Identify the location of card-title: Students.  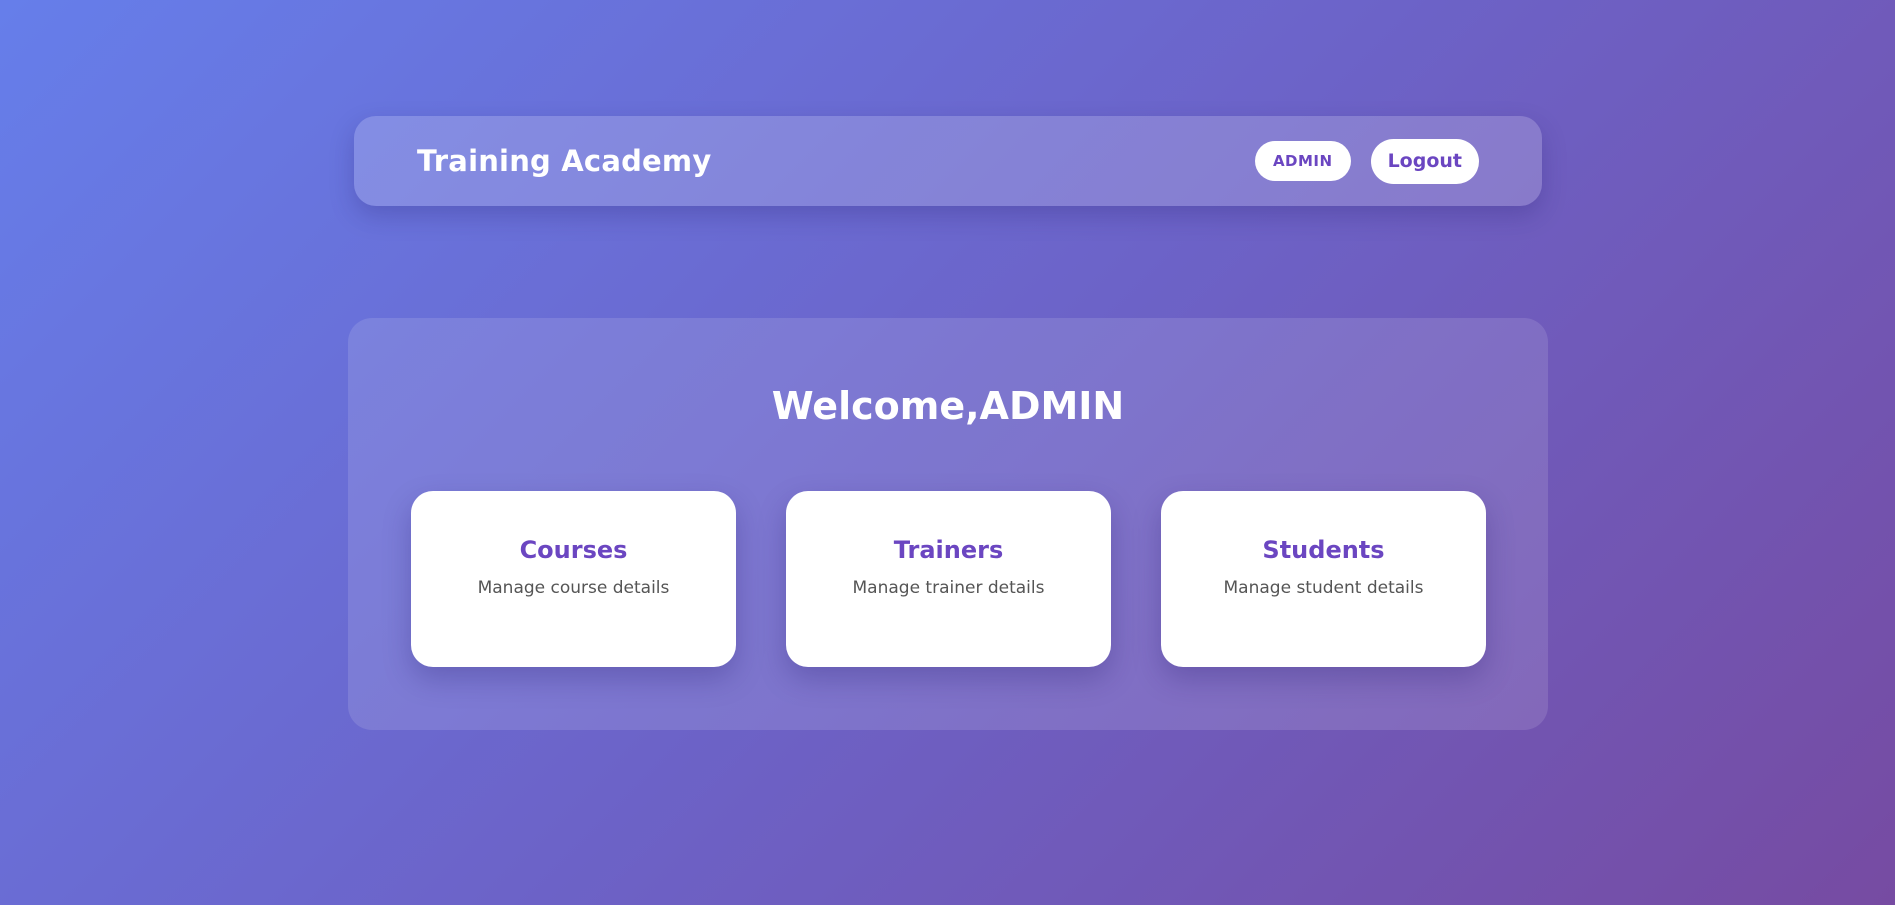
(1323, 550).